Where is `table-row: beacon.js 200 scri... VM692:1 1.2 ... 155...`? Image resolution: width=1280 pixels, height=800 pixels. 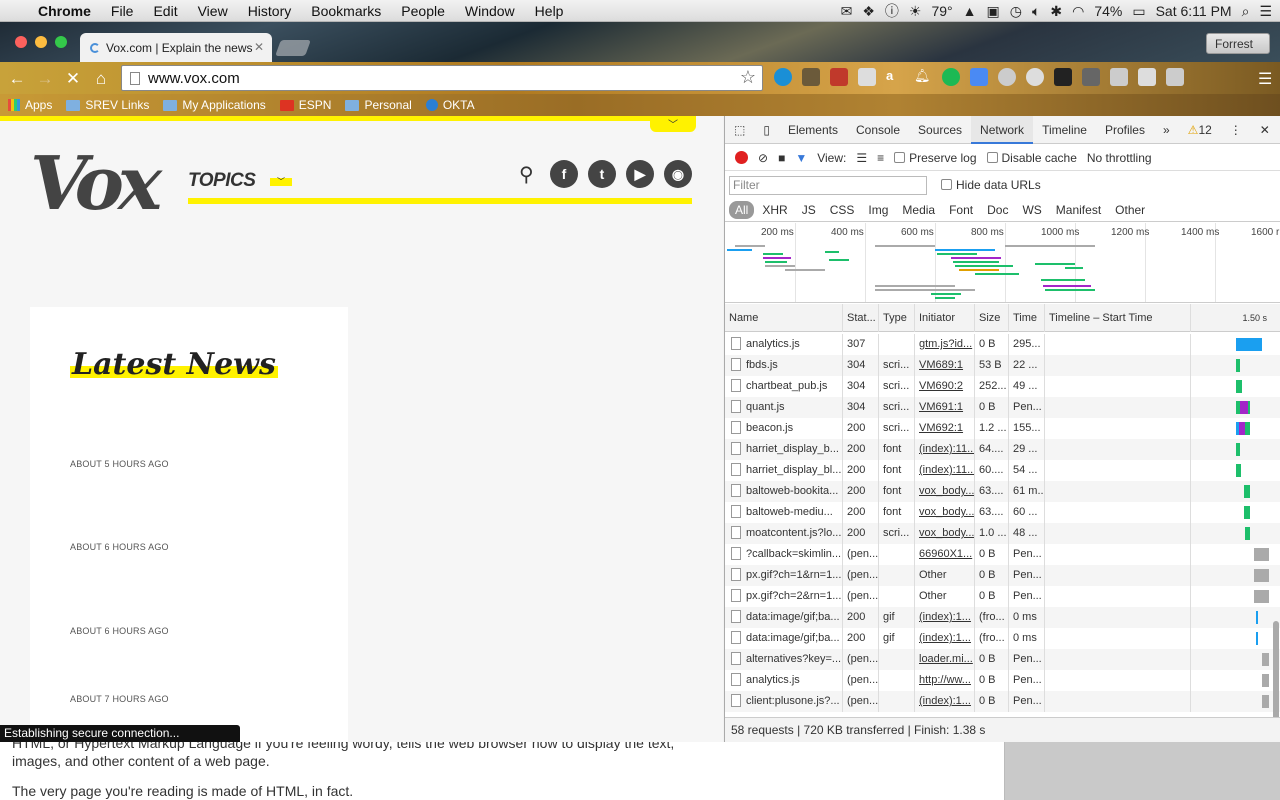 table-row: beacon.js 200 scri... VM692:1 1.2 ... 155... is located at coordinates (1002, 428).